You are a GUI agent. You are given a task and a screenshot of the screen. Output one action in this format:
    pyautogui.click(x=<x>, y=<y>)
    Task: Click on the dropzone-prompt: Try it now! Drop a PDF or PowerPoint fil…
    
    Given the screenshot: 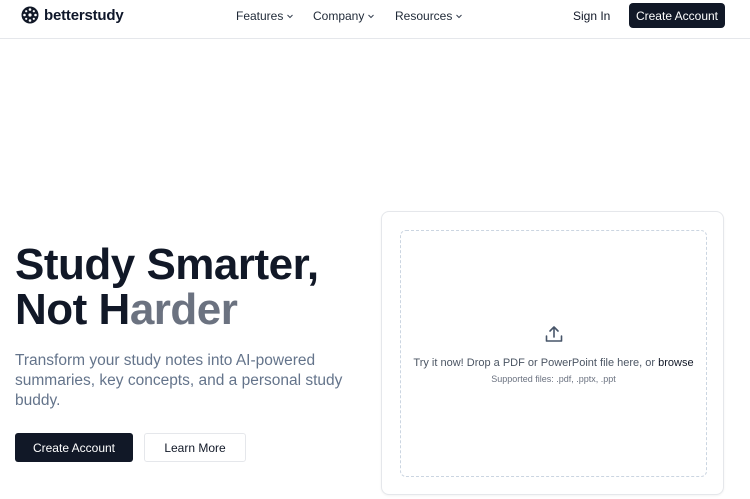 What is the action you would take?
    pyautogui.click(x=553, y=363)
    